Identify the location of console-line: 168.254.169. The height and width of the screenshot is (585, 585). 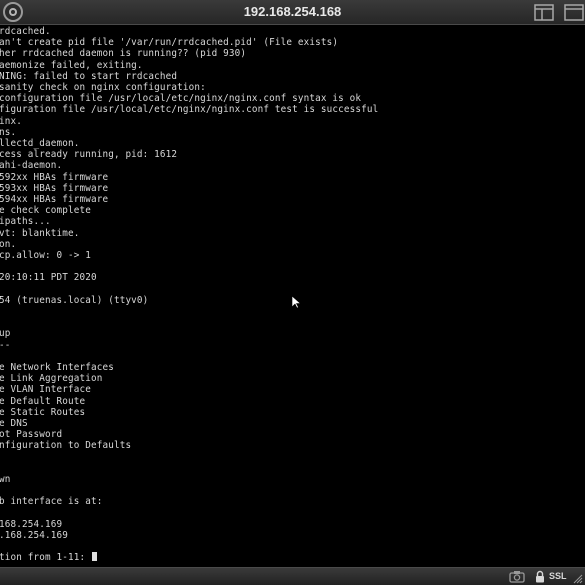
(31, 524).